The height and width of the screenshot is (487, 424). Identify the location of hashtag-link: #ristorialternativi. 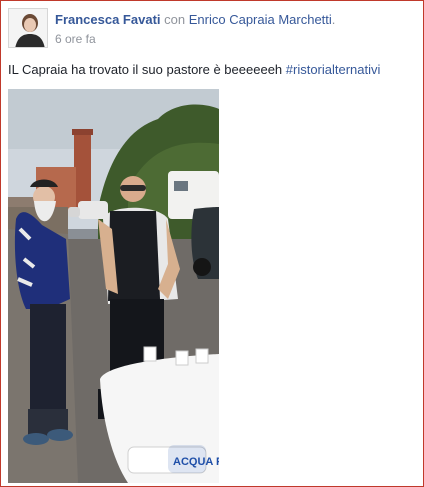
(333, 69).